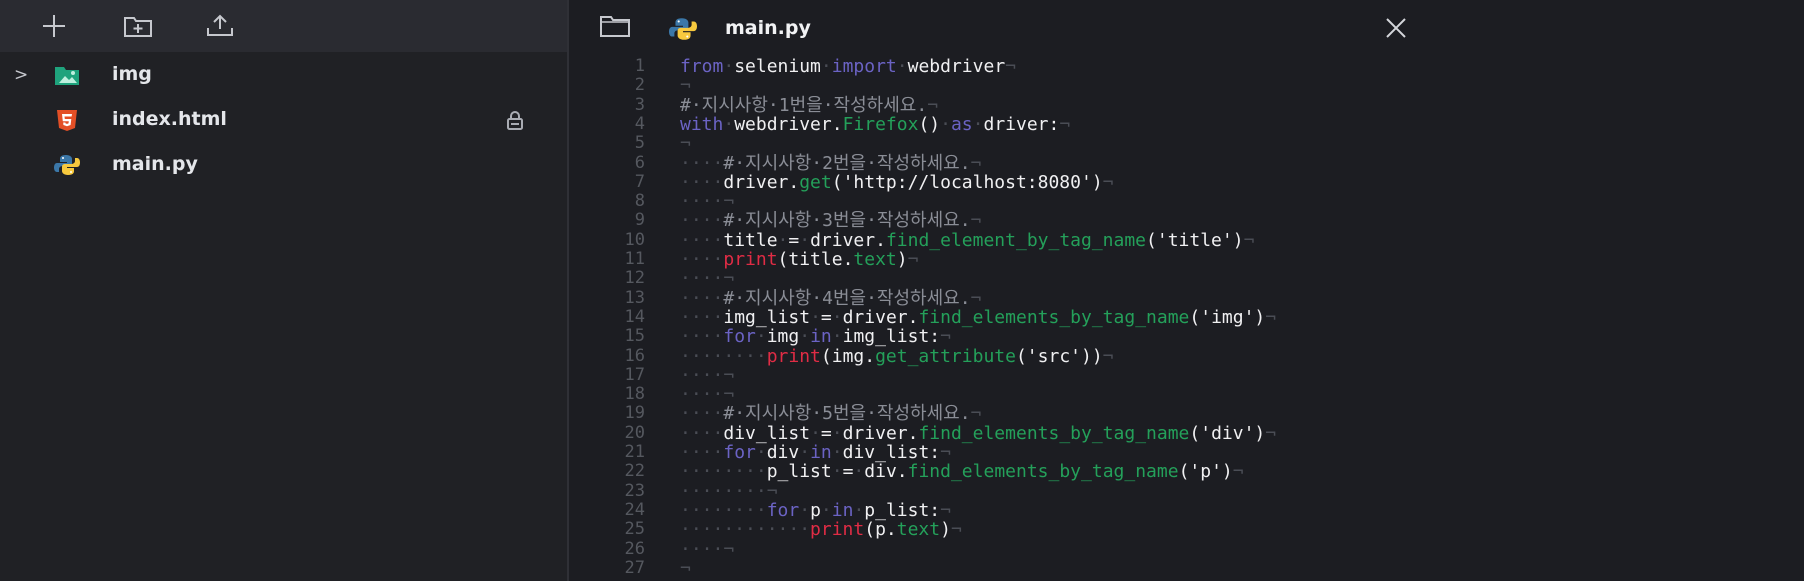  I want to click on new-folder-button, so click(138, 26).